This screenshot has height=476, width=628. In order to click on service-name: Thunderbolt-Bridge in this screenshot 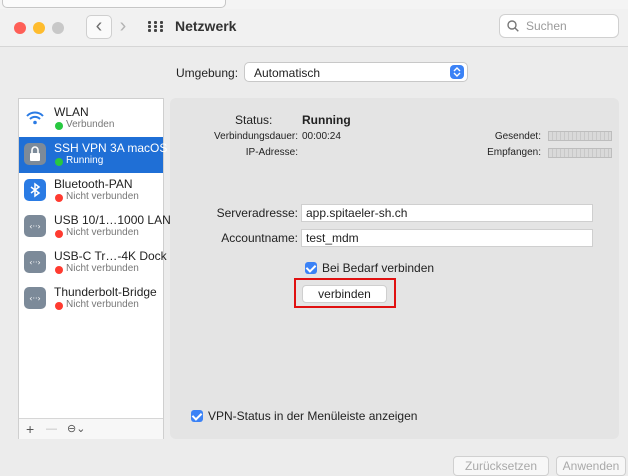, I will do `click(105, 292)`.